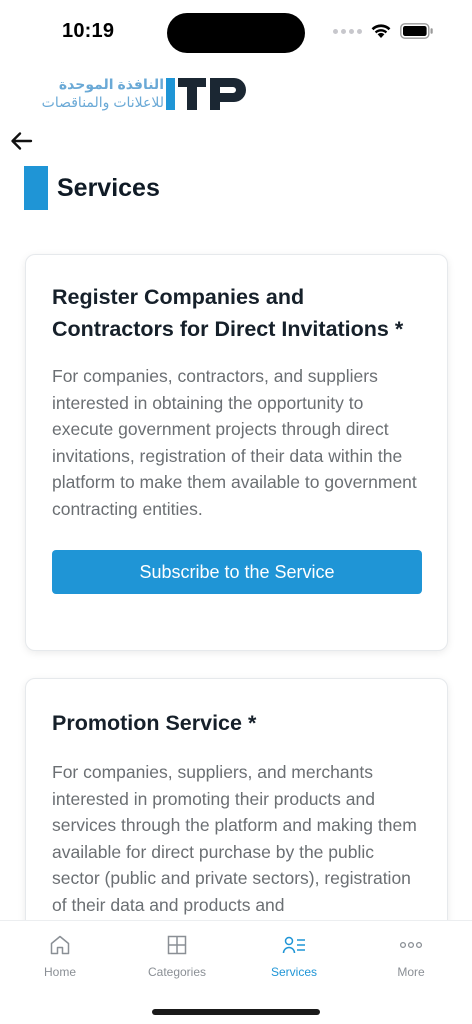  What do you see at coordinates (411, 972) in the screenshot?
I see `tab-more-label: More` at bounding box center [411, 972].